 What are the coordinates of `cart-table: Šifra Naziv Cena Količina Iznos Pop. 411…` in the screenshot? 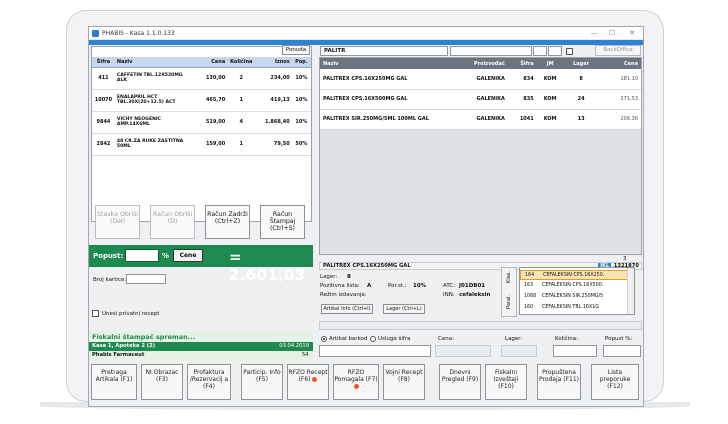 It's located at (201, 106).